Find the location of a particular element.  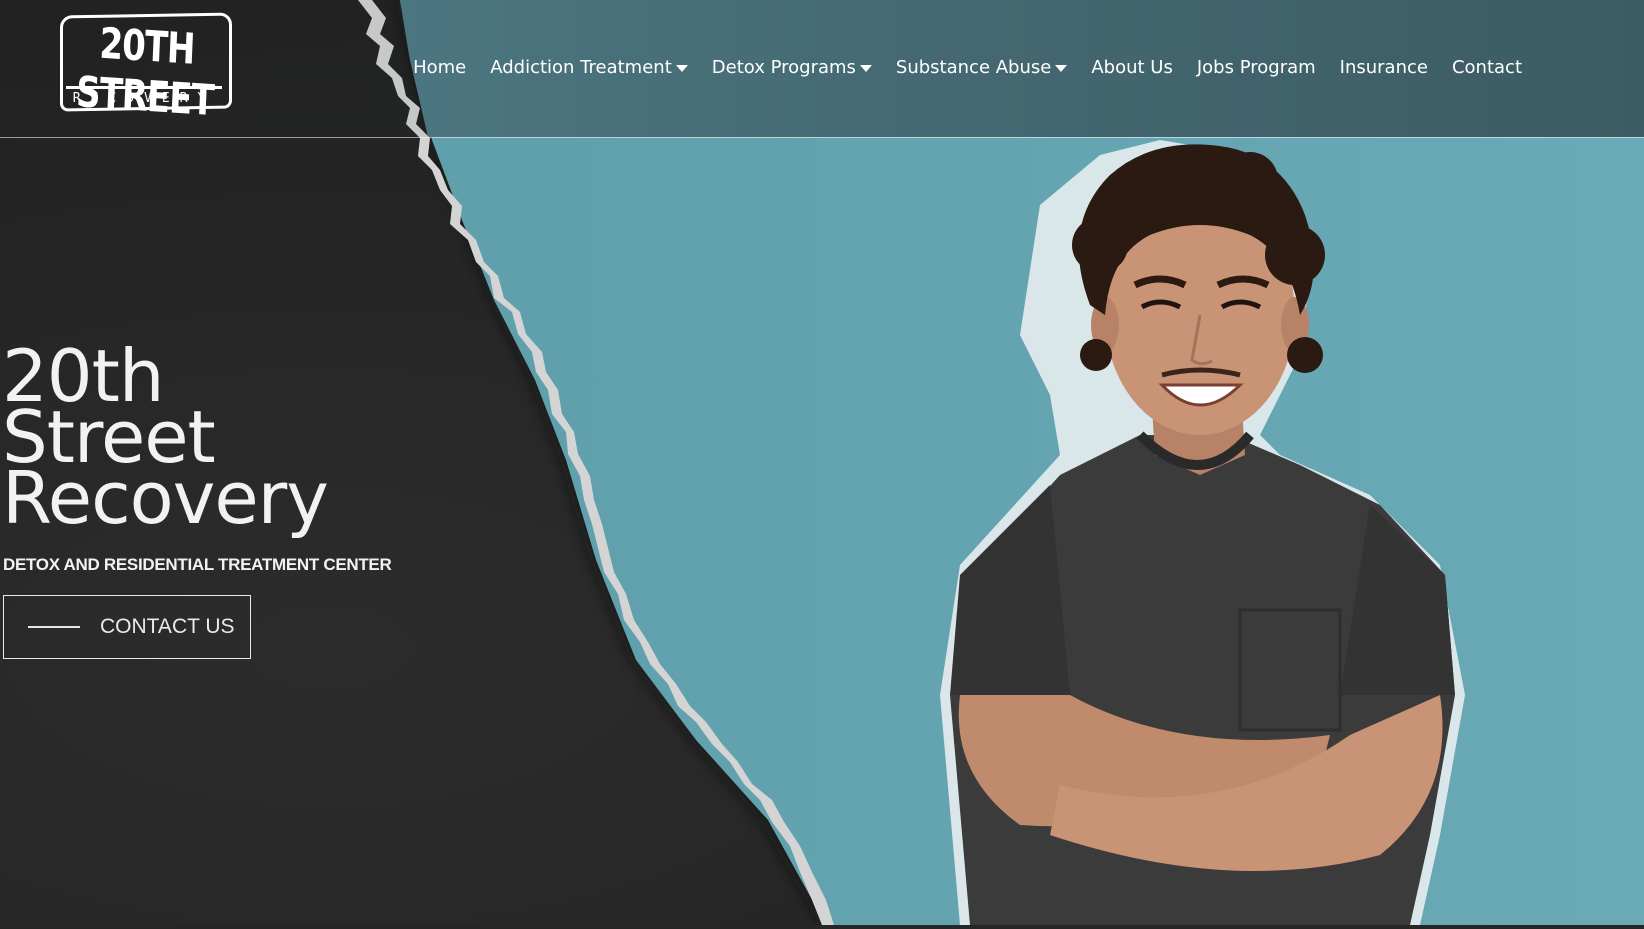

logo-text-top: 20TH STREET is located at coordinates (145, 72).